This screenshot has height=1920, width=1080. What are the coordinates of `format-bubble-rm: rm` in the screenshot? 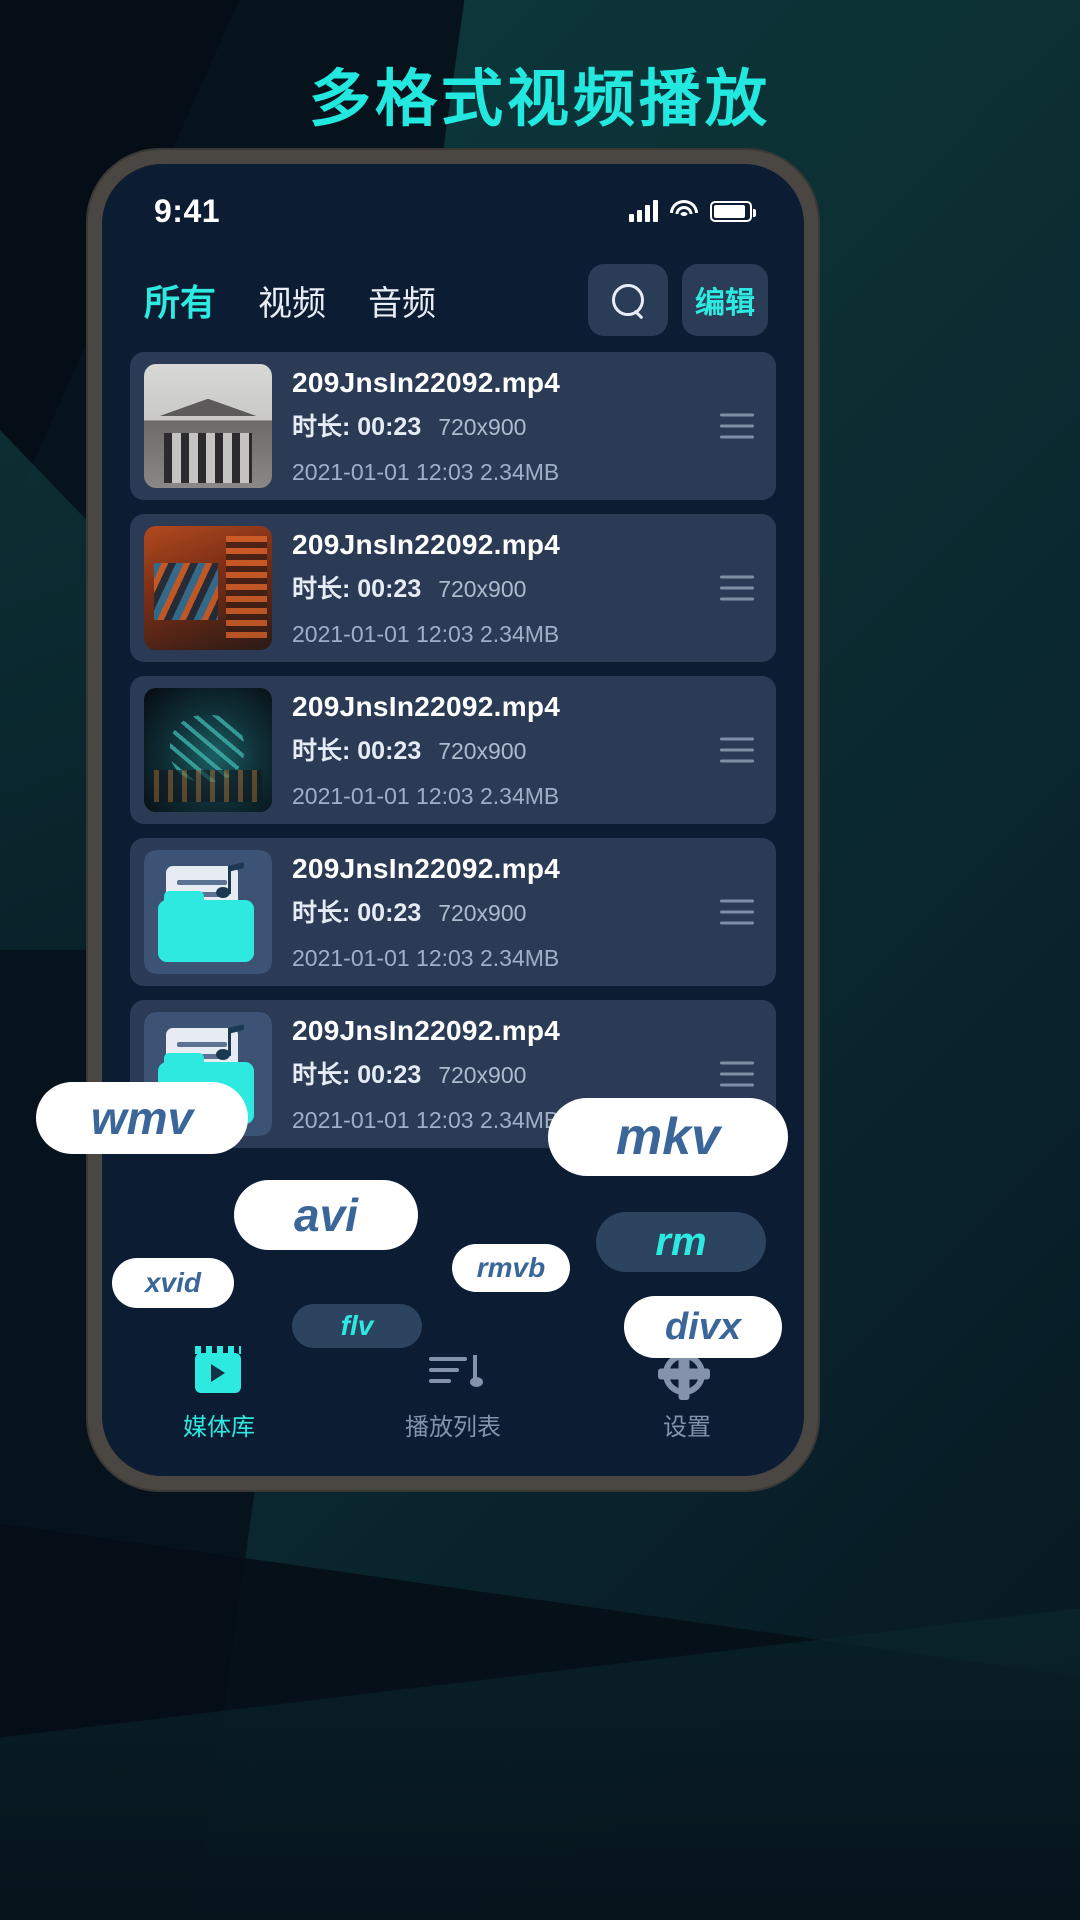 It's located at (681, 1242).